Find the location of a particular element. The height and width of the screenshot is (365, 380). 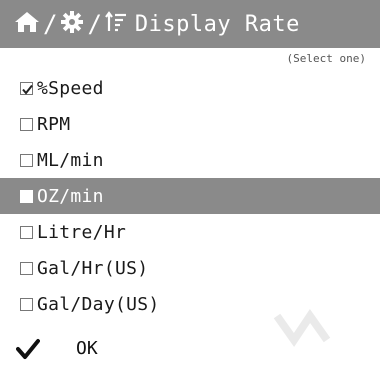

option-label: %Speed is located at coordinates (70, 88).